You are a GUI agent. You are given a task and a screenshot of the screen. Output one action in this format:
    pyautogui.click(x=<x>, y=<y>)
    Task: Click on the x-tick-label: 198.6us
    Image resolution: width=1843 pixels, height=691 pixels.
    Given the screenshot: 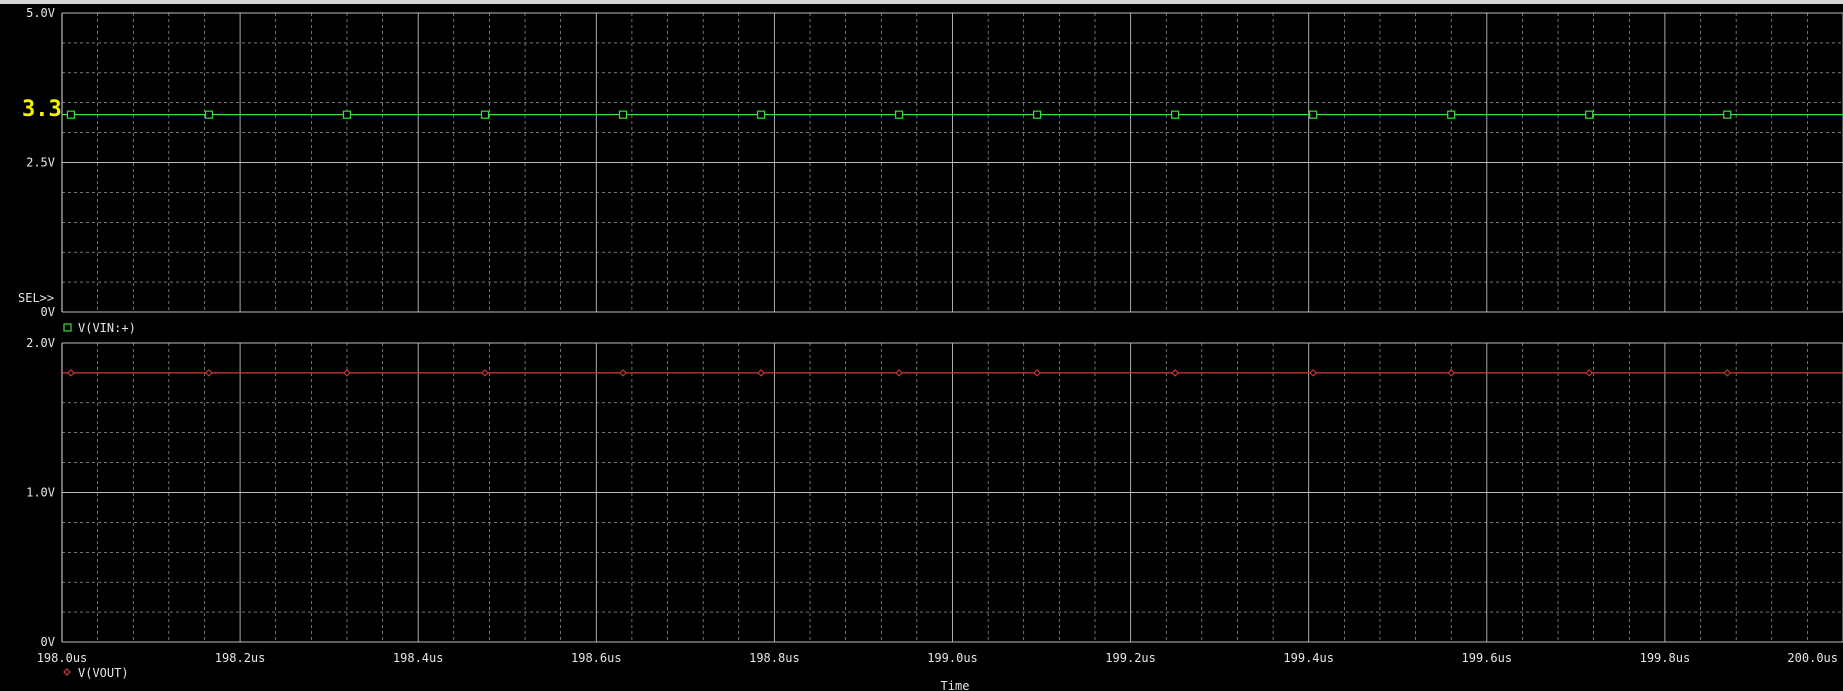 What is the action you would take?
    pyautogui.click(x=596, y=658)
    